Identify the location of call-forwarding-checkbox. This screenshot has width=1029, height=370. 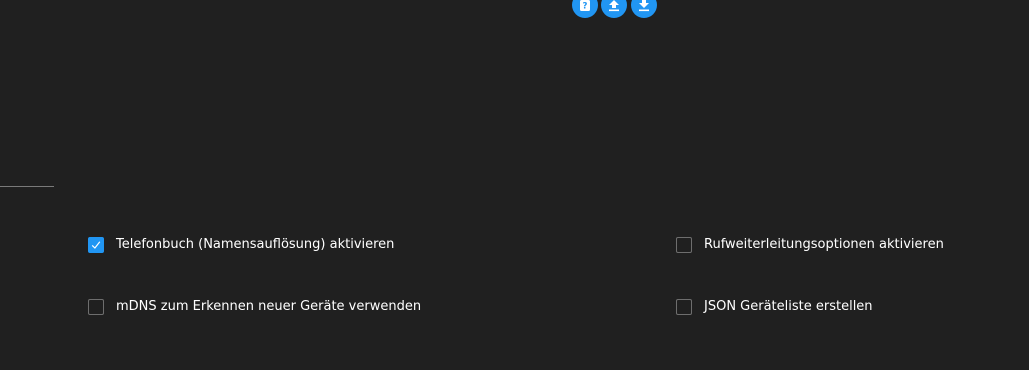
(684, 245).